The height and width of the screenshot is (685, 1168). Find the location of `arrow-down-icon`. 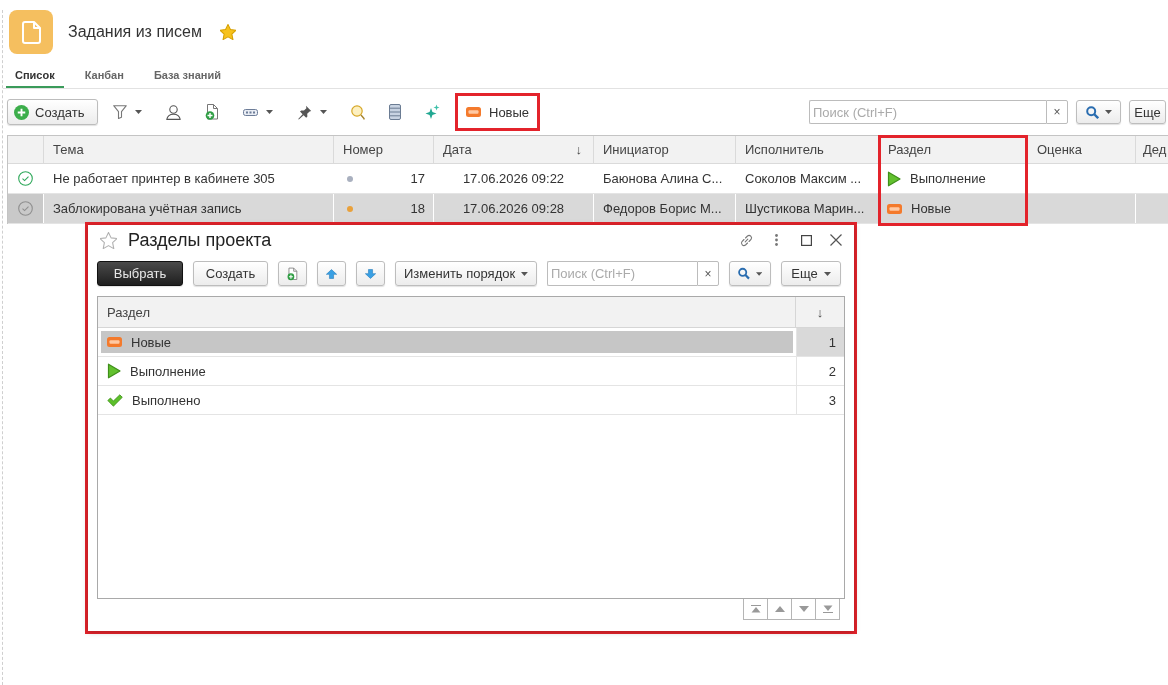

arrow-down-icon is located at coordinates (370, 273).